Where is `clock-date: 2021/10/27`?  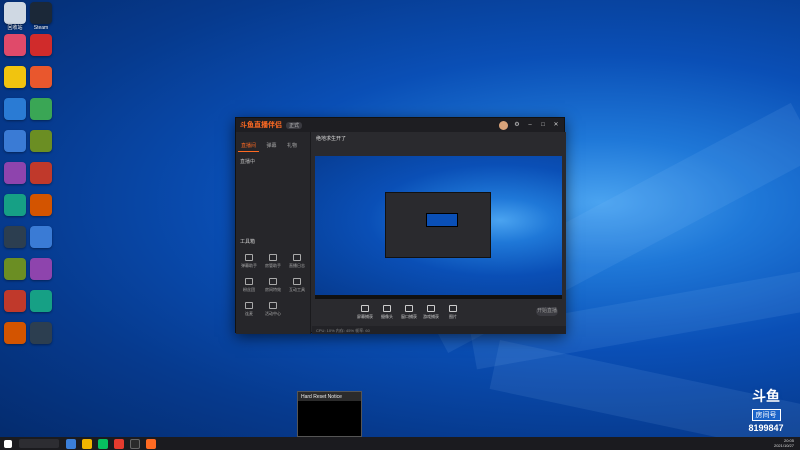
clock-date: 2021/10/27 is located at coordinates (783, 445).